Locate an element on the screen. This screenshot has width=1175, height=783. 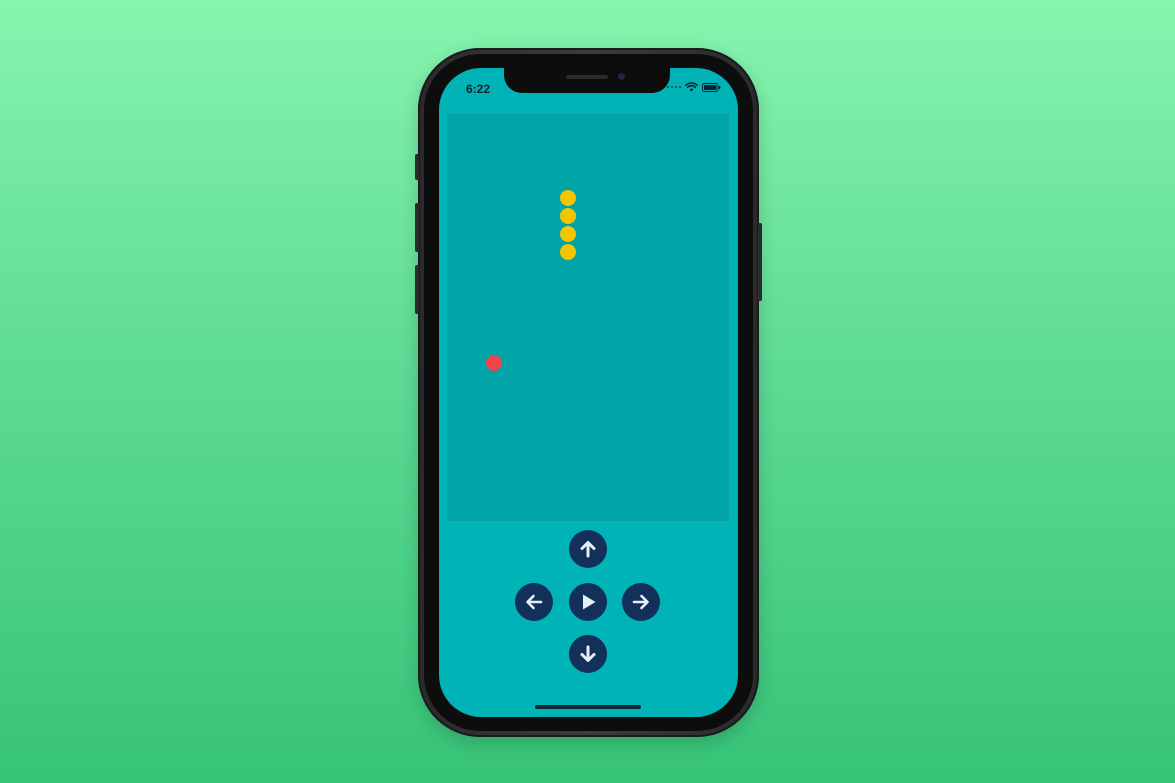
left-button is located at coordinates (534, 602).